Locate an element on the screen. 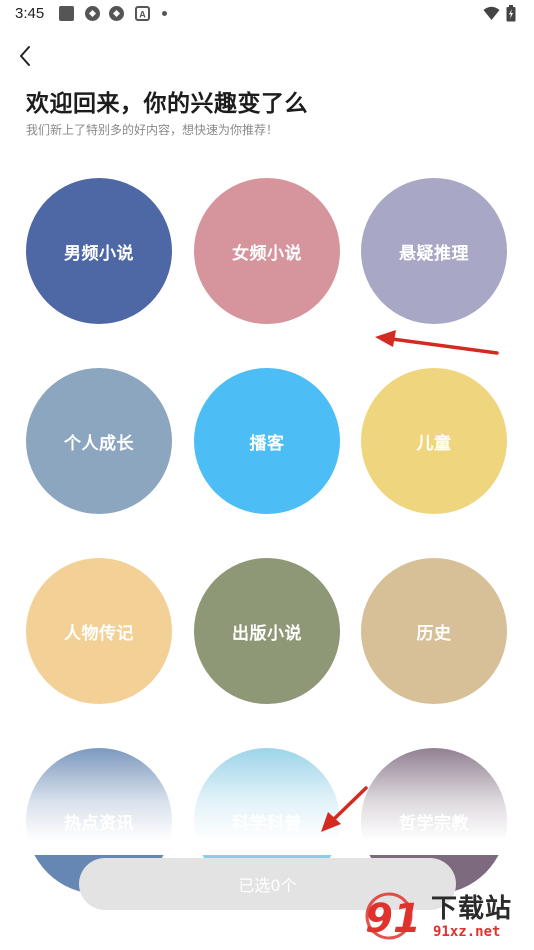 This screenshot has height=950, width=534. a-box-icon: A is located at coordinates (142, 13).